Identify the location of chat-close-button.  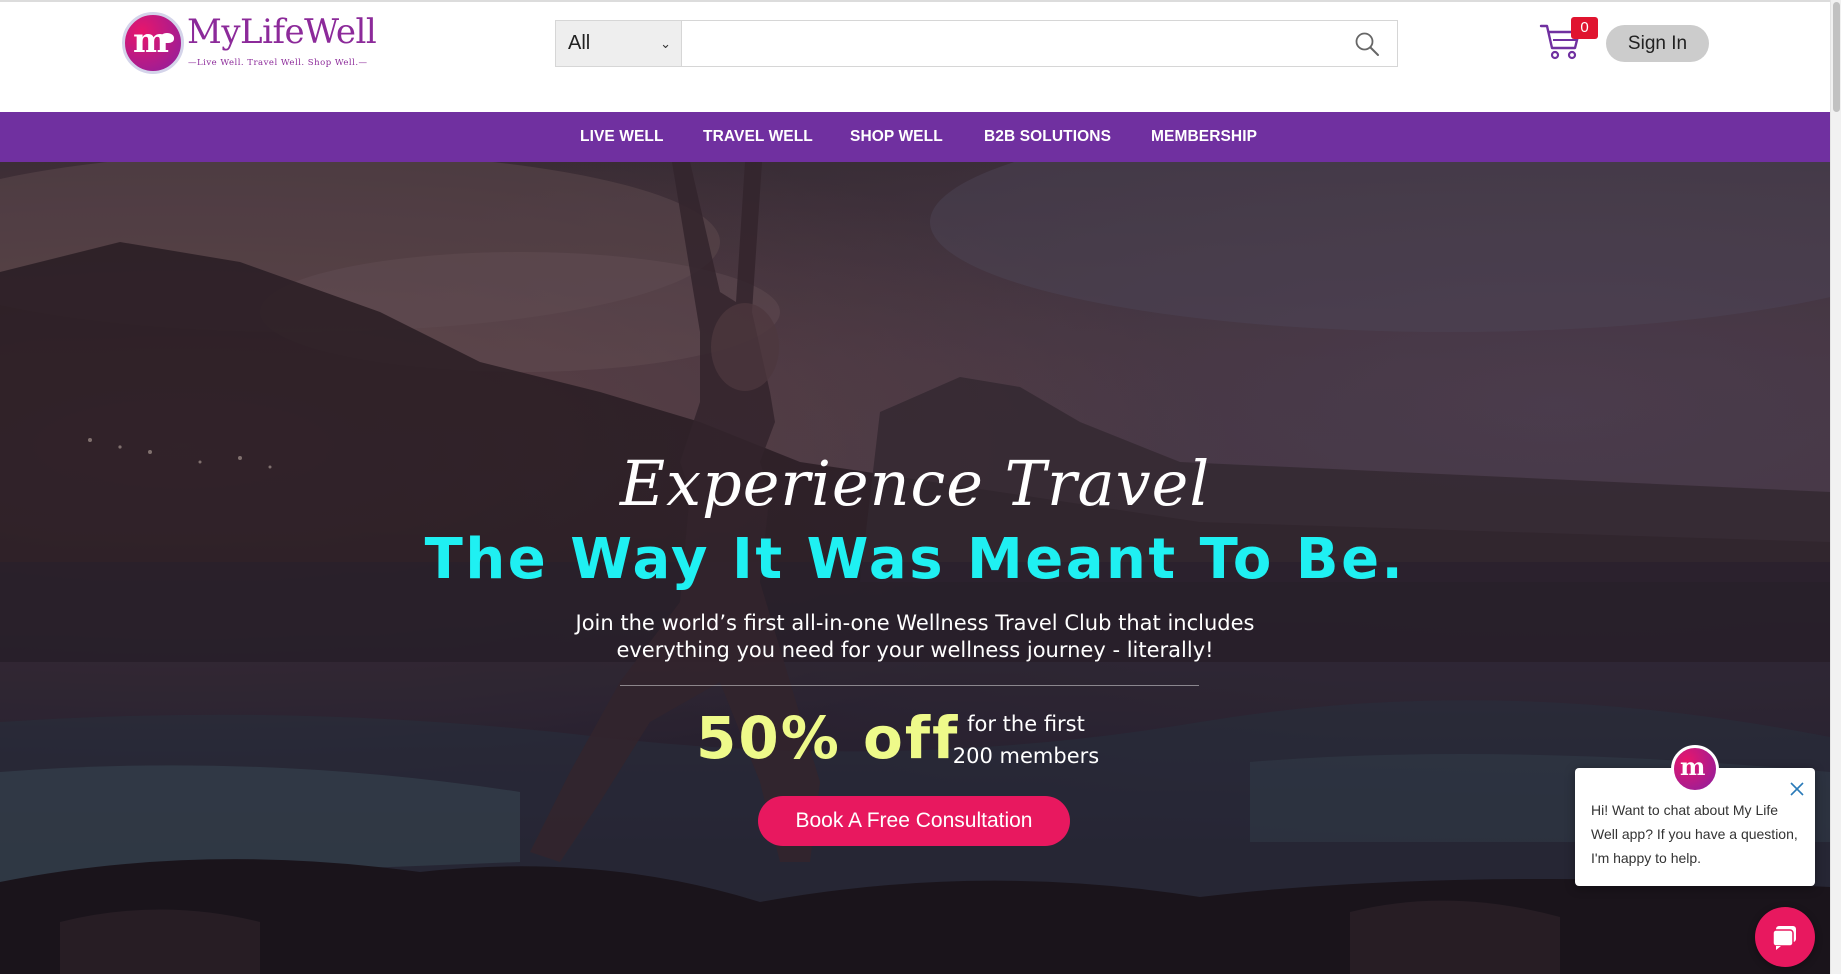
(1797, 789).